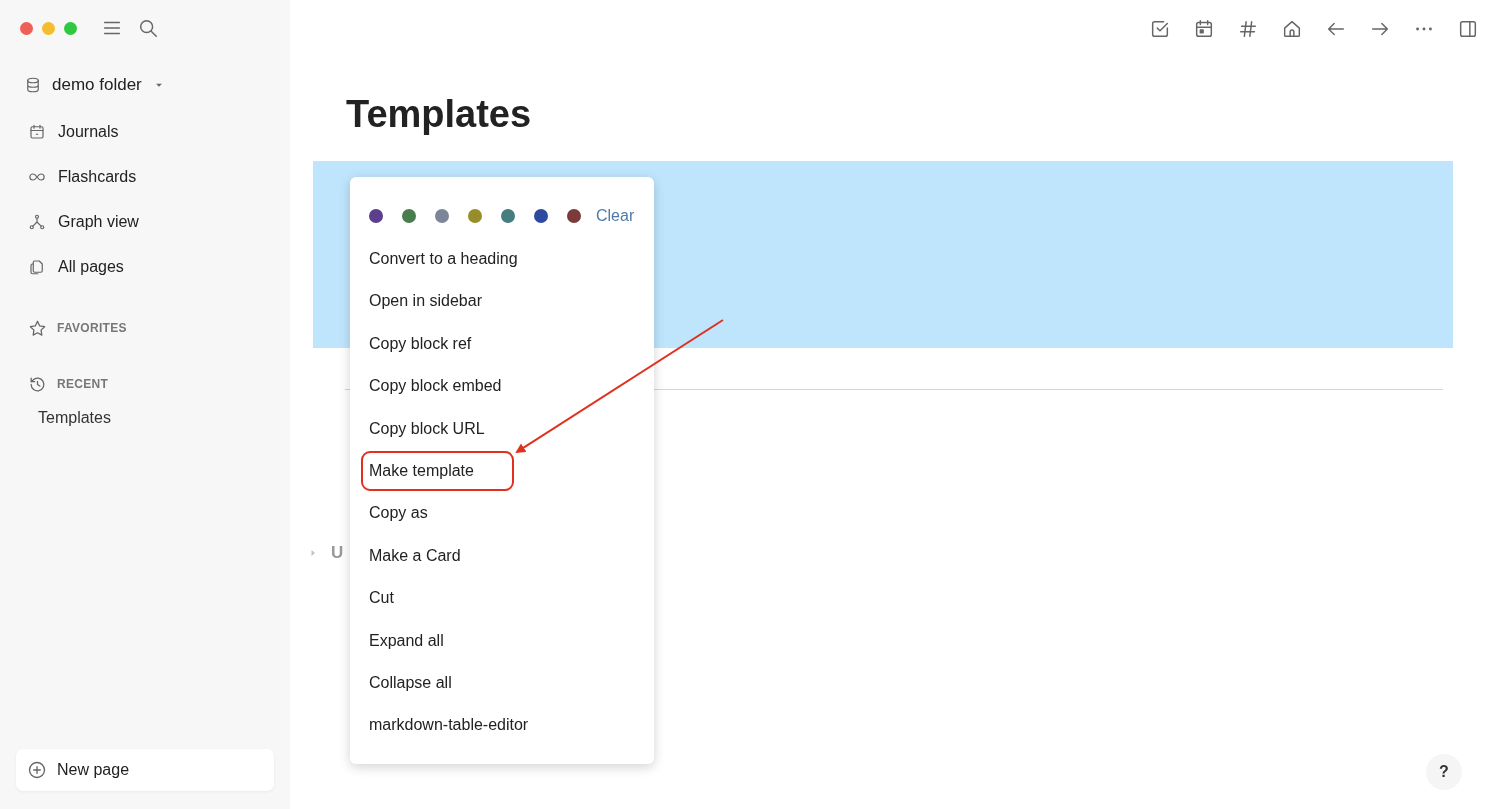  Describe the element at coordinates (37, 221) in the screenshot. I see `graph-icon` at that location.